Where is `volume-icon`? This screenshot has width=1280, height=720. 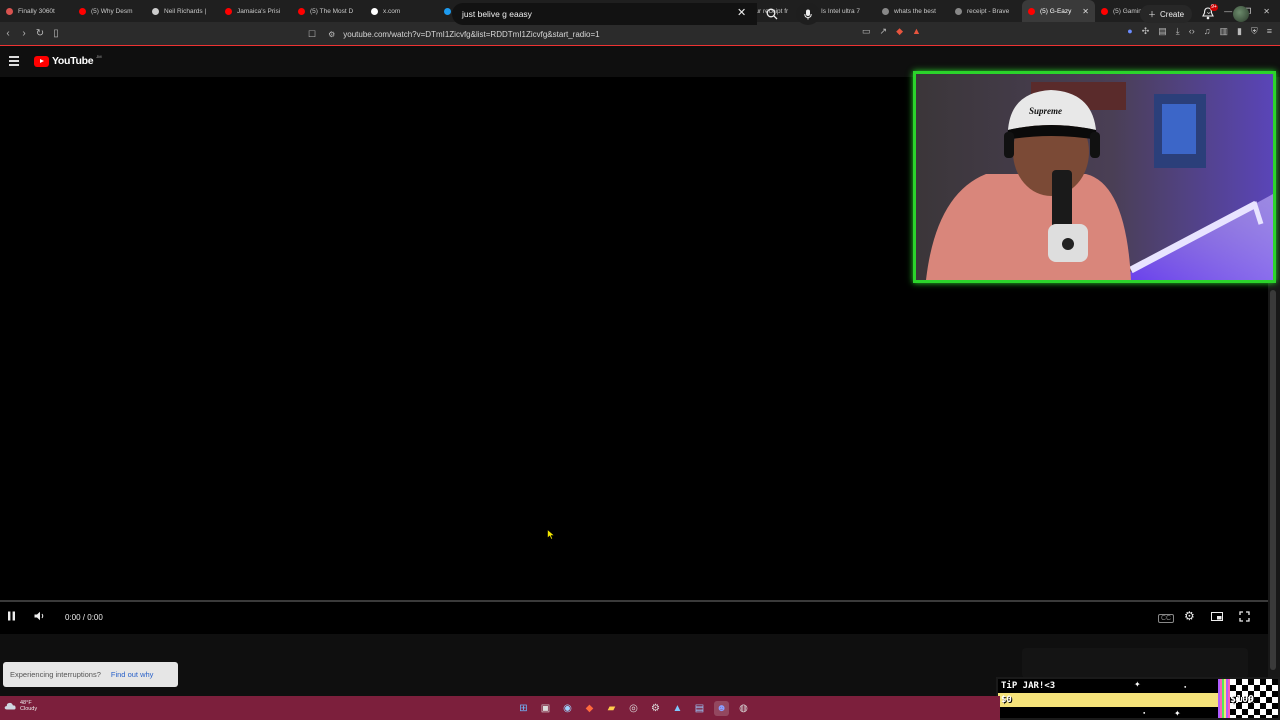 volume-icon is located at coordinates (39, 616).